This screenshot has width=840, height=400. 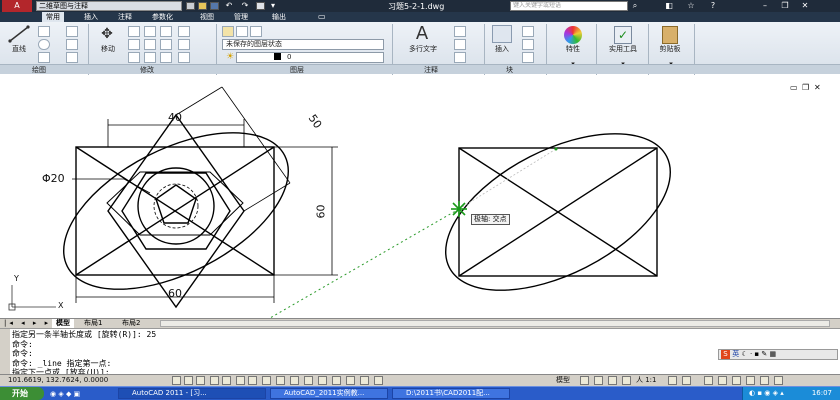 I want to click on stretch-icon, so click(x=134, y=57).